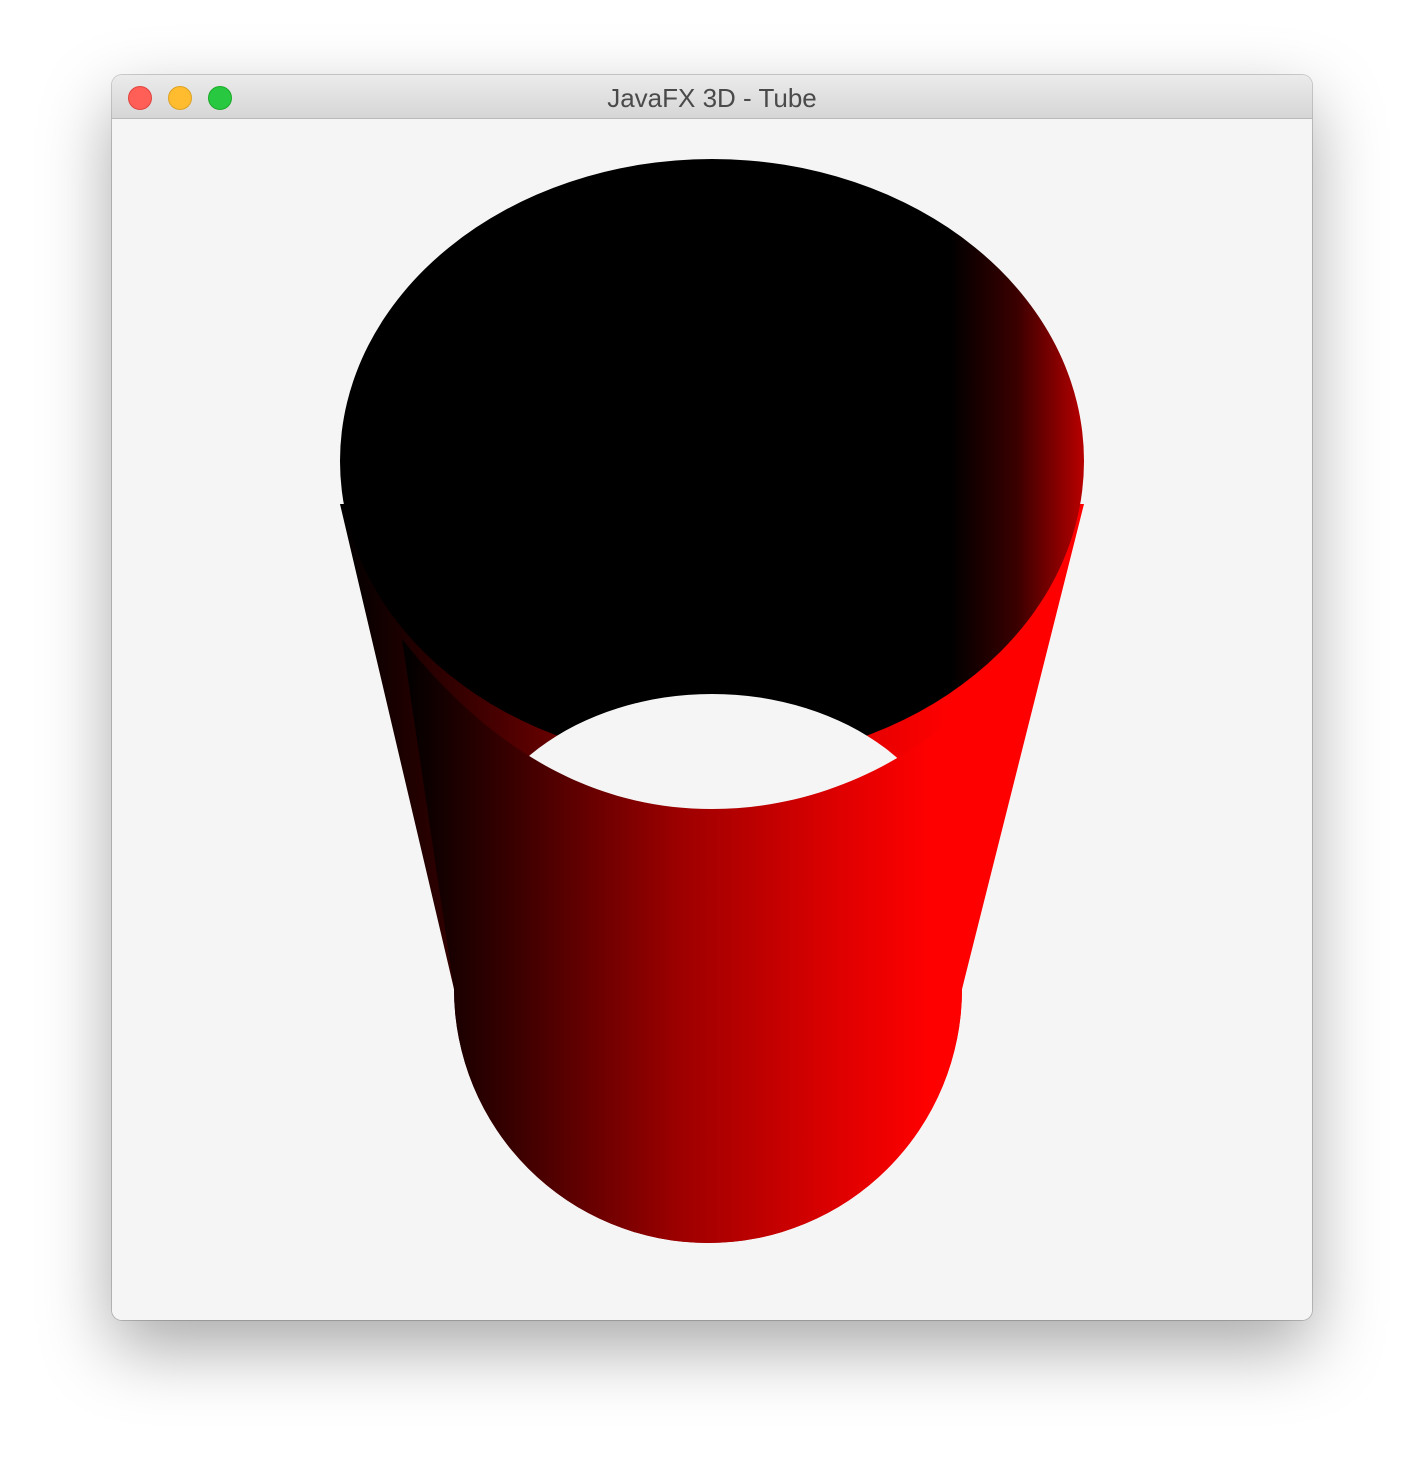 This screenshot has height=1468, width=1424. I want to click on minimize-button, so click(180, 98).